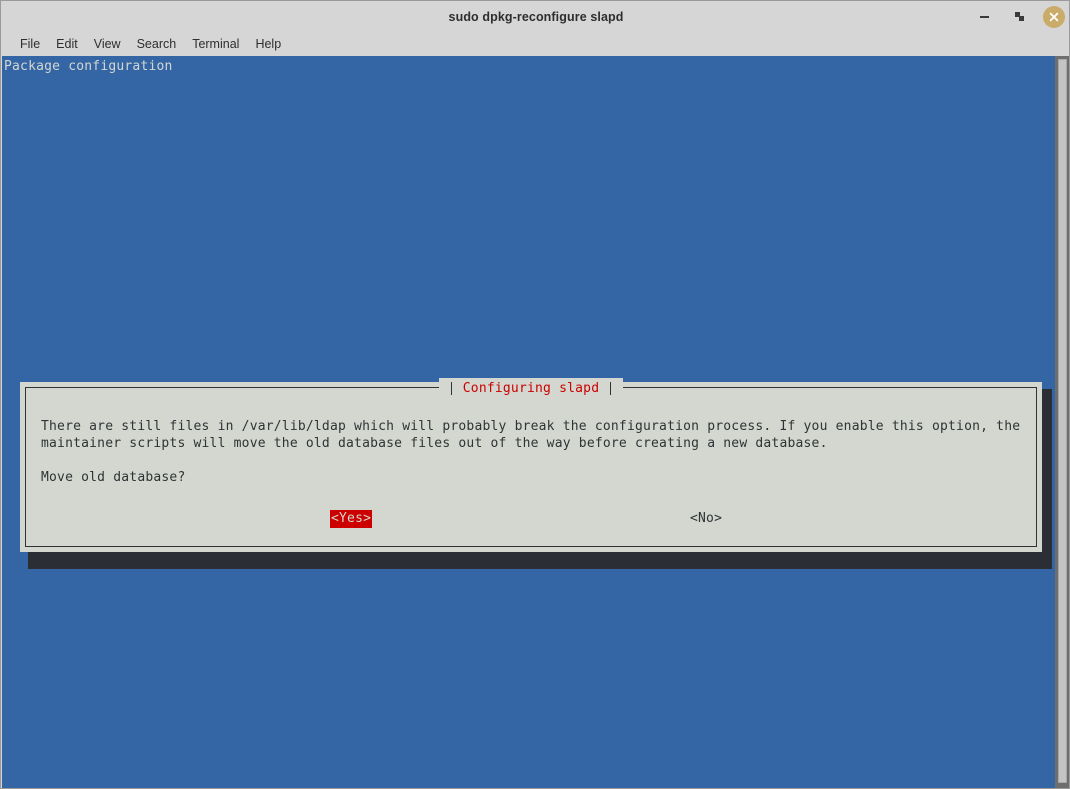  I want to click on close-icon, so click(1054, 16).